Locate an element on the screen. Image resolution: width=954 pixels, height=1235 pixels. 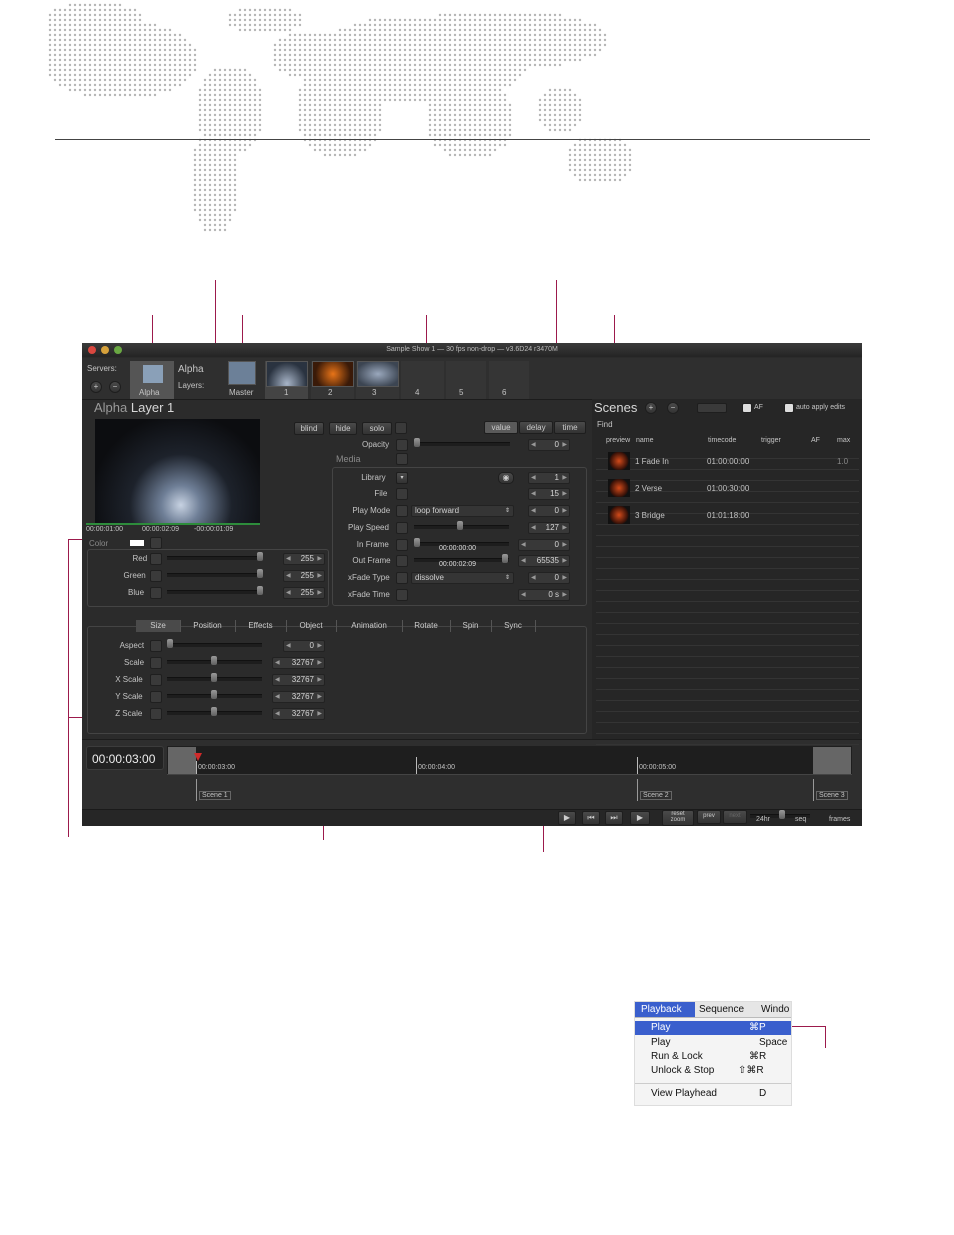
cue-scene-2: Scene 2 is located at coordinates (655, 790).